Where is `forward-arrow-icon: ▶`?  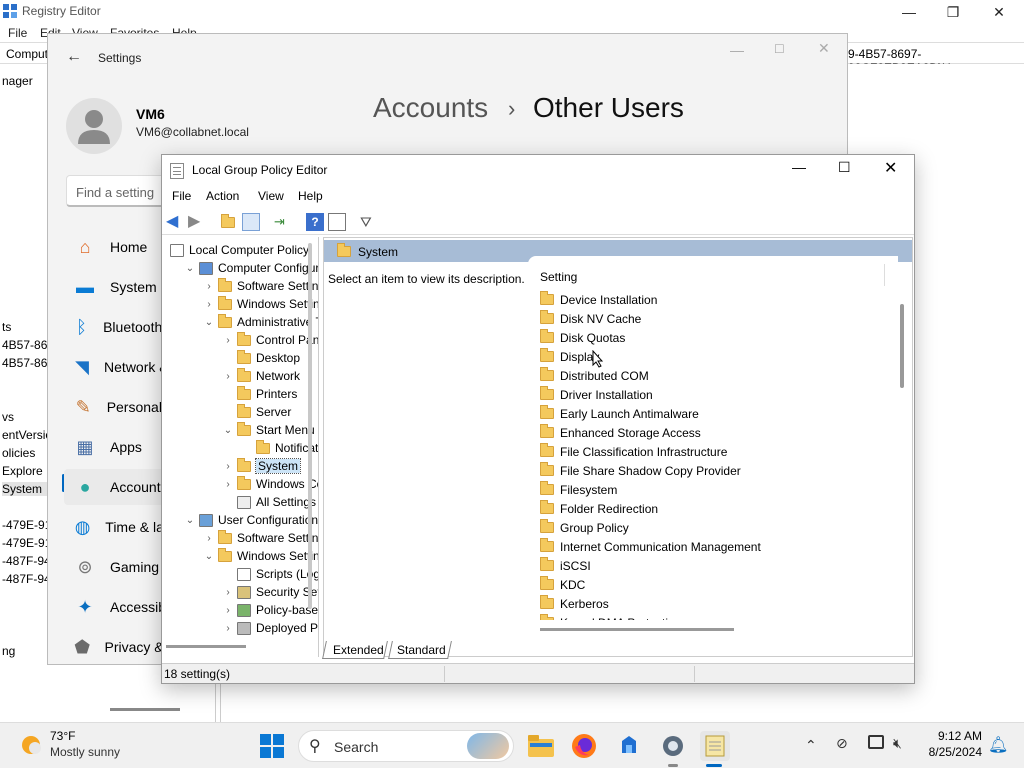 forward-arrow-icon: ▶ is located at coordinates (197, 222).